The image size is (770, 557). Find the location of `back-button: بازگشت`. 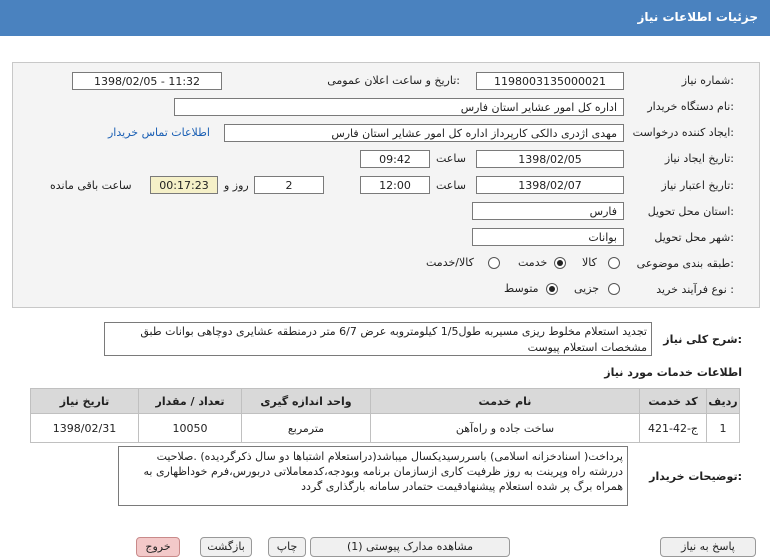

back-button: بازگشت is located at coordinates (226, 547).